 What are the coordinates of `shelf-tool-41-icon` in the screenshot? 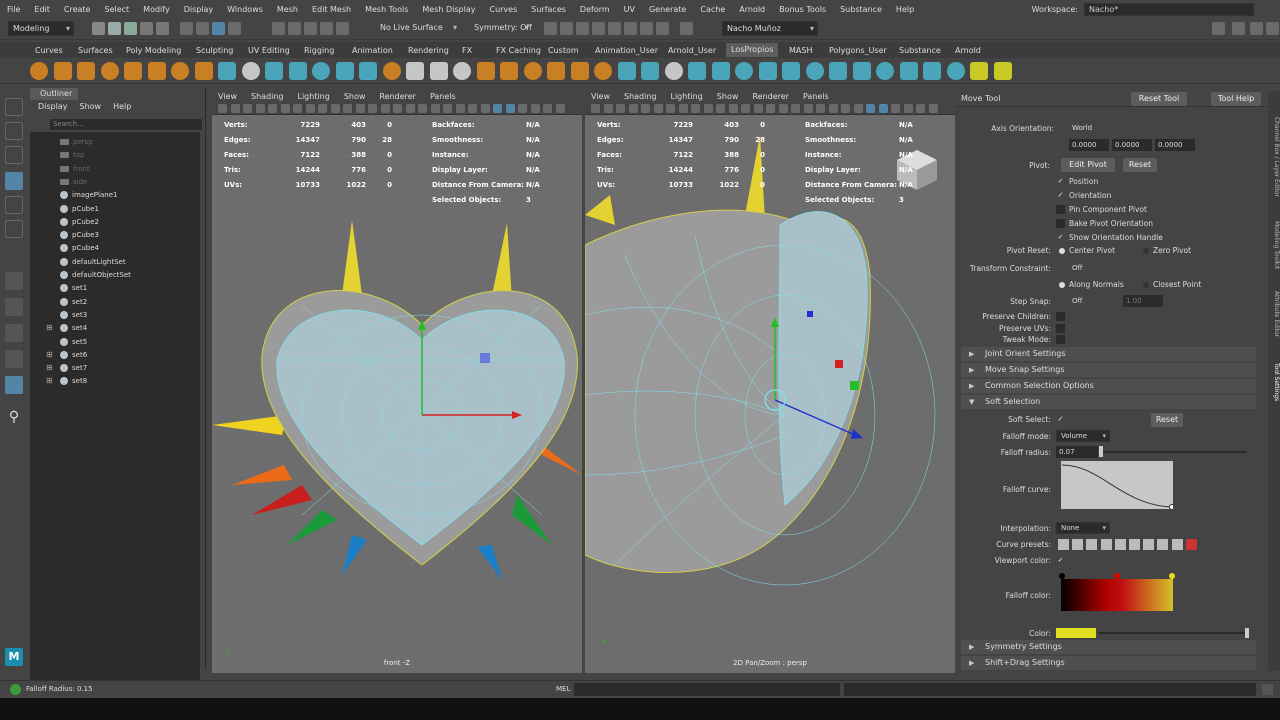 It's located at (979, 71).